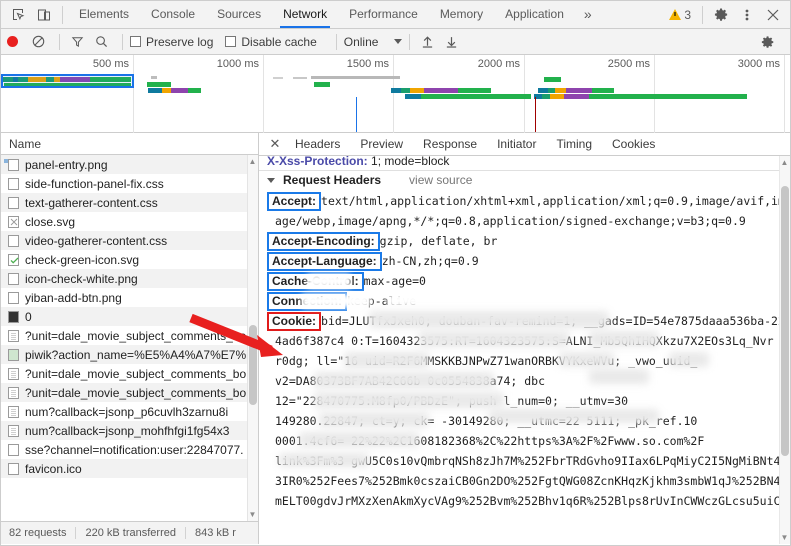 This screenshot has width=791, height=546. What do you see at coordinates (129, 468) in the screenshot?
I see `list-item: favicon.ico` at bounding box center [129, 468].